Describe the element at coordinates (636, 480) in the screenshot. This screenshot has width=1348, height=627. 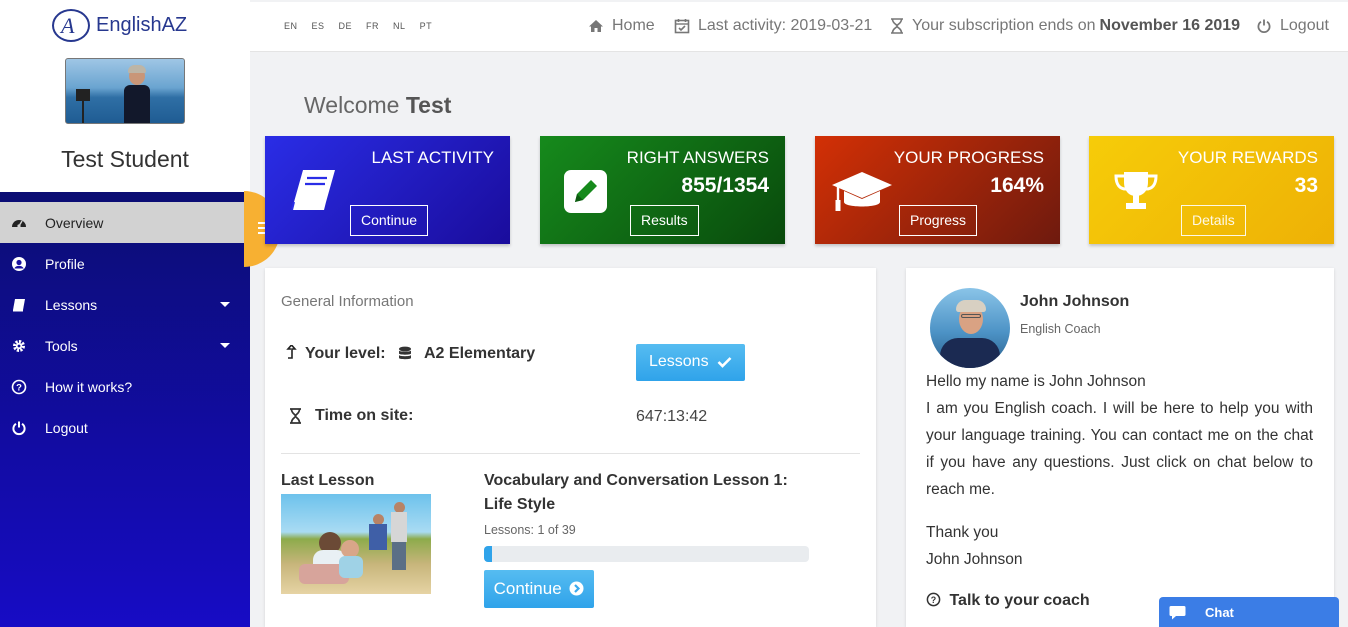
I see `lesson-title: Vocabulary and Conversation Lesson 1:` at that location.